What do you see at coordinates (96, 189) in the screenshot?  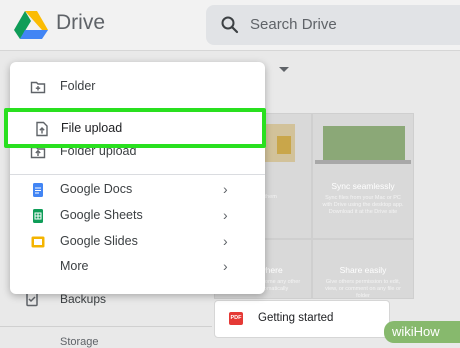 I see `menu-item-label: Google Docs` at bounding box center [96, 189].